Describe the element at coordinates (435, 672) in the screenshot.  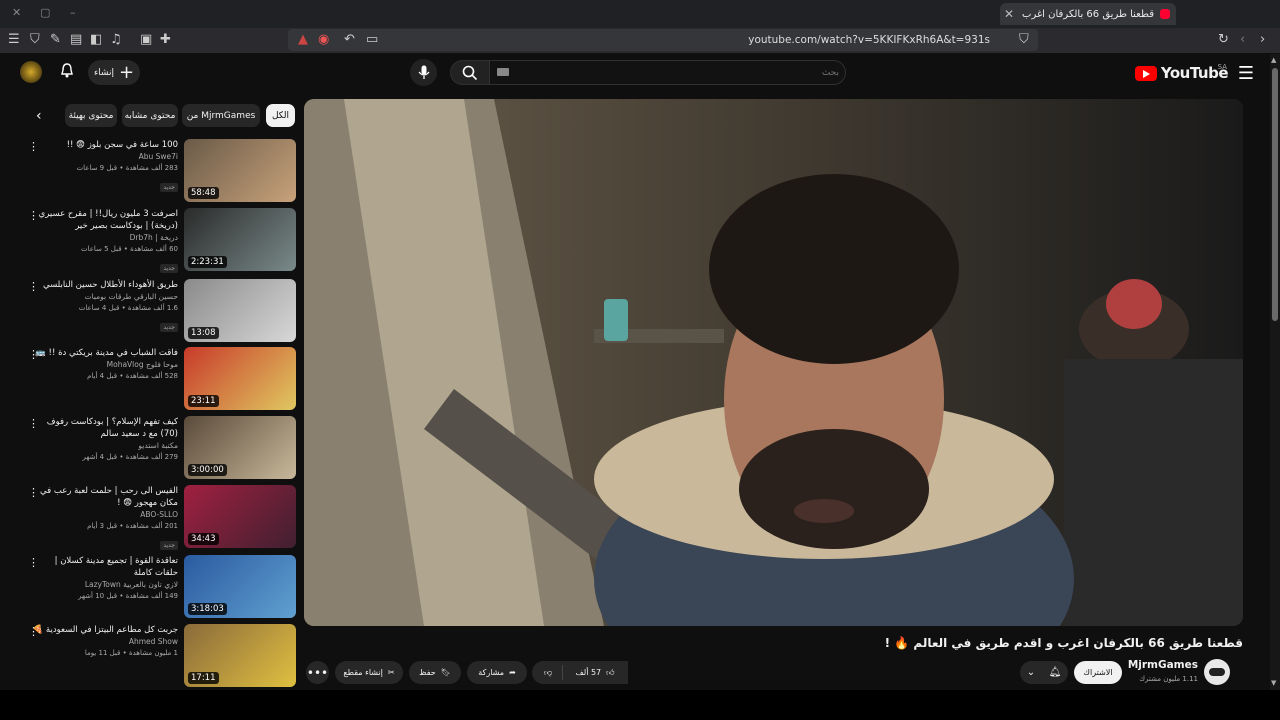
I see `save-button: 🔖︎ حفظ` at that location.